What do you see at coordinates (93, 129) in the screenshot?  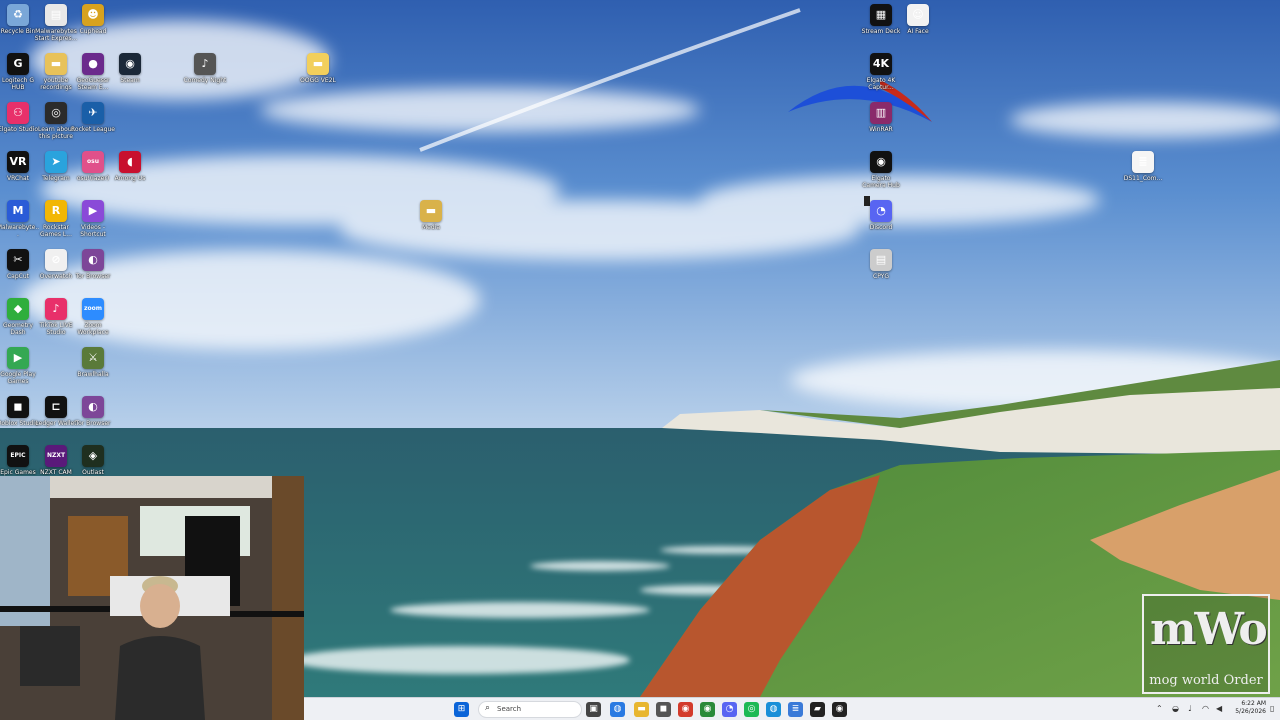 I see `desktop-icon-label: Rocket League` at bounding box center [93, 129].